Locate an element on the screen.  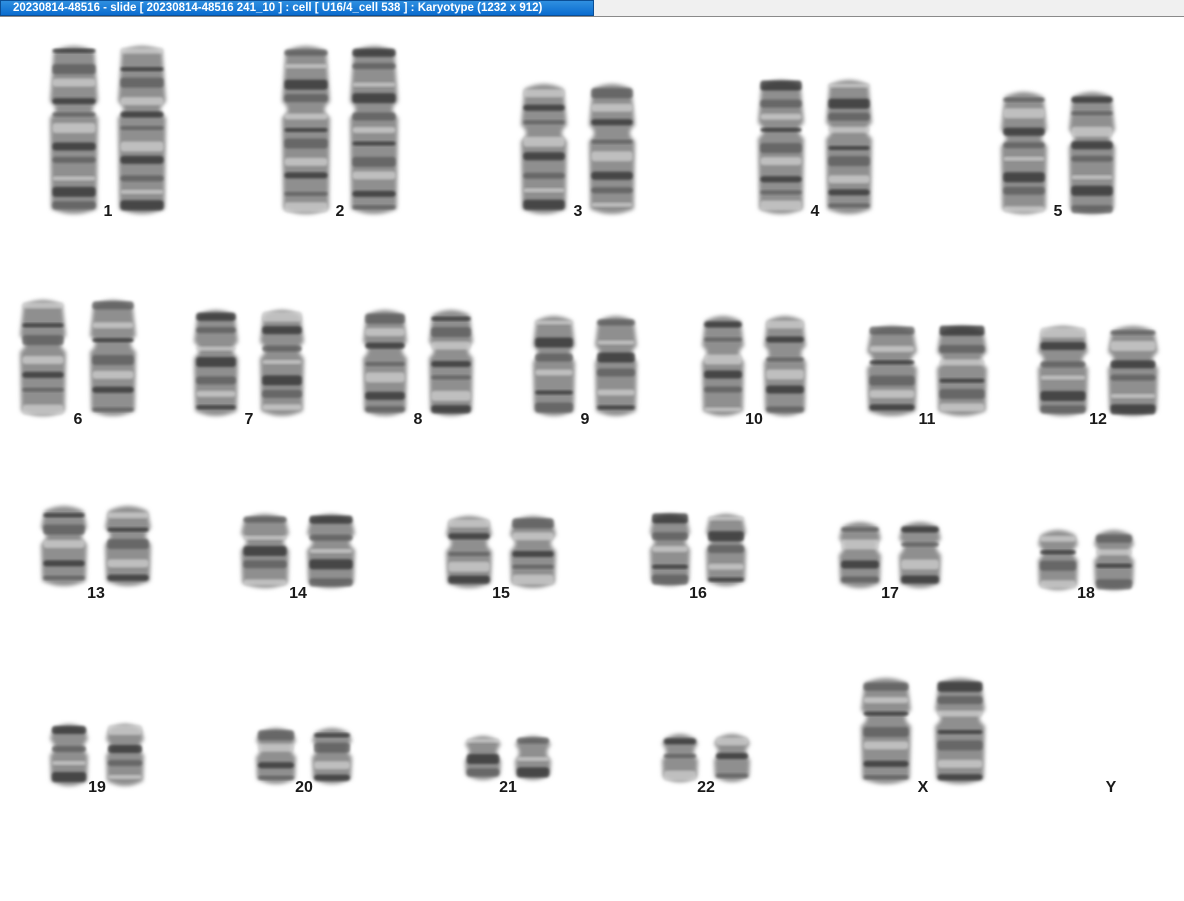
chromosome-label-x: X is located at coordinates (923, 787).